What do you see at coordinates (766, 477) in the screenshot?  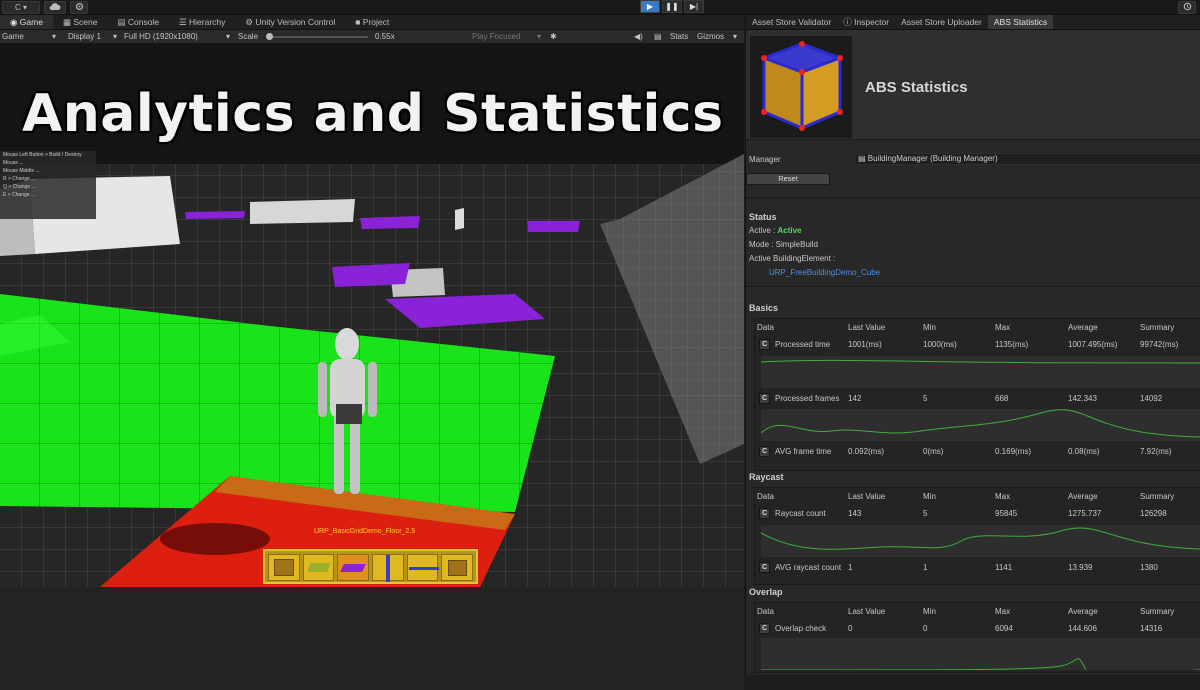 I see `section-title-raycast: Raycast` at bounding box center [766, 477].